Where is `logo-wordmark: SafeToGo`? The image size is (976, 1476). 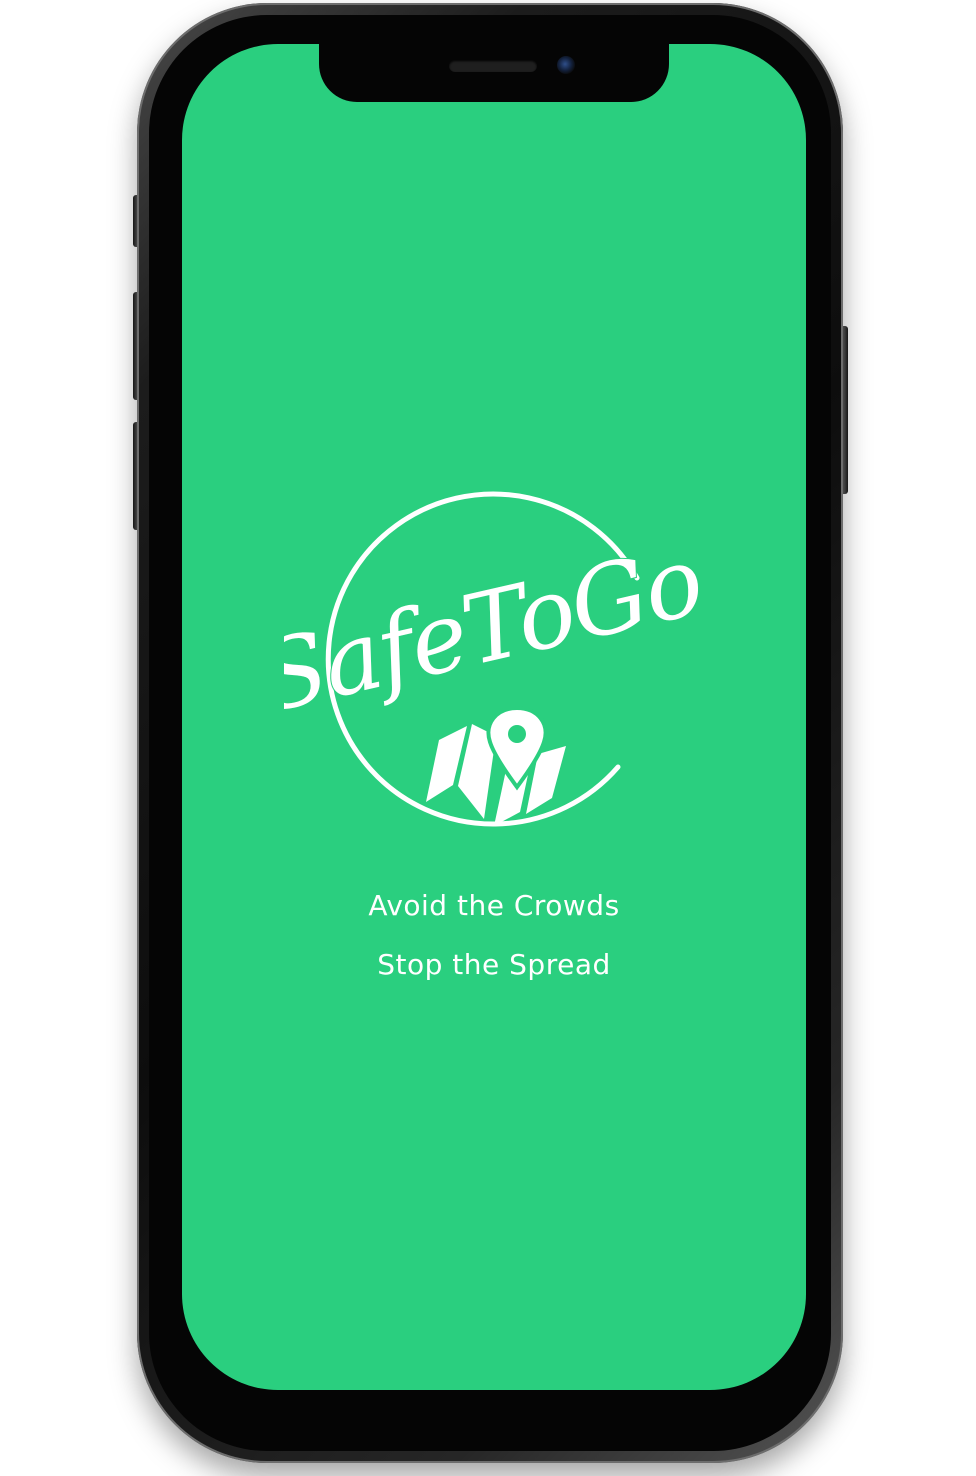 logo-wordmark: SafeToGo is located at coordinates (494, 629).